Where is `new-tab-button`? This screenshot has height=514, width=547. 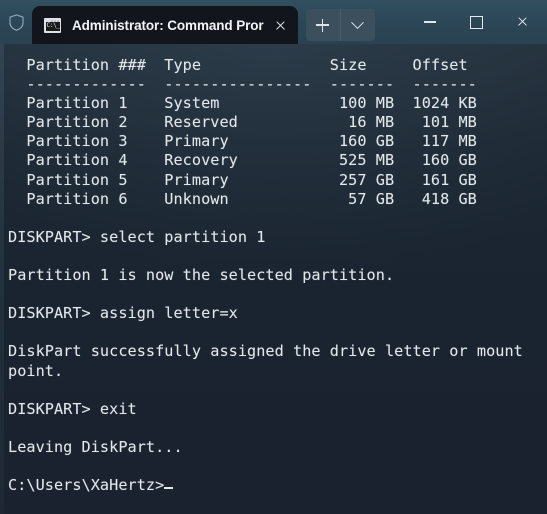 new-tab-button is located at coordinates (322, 25).